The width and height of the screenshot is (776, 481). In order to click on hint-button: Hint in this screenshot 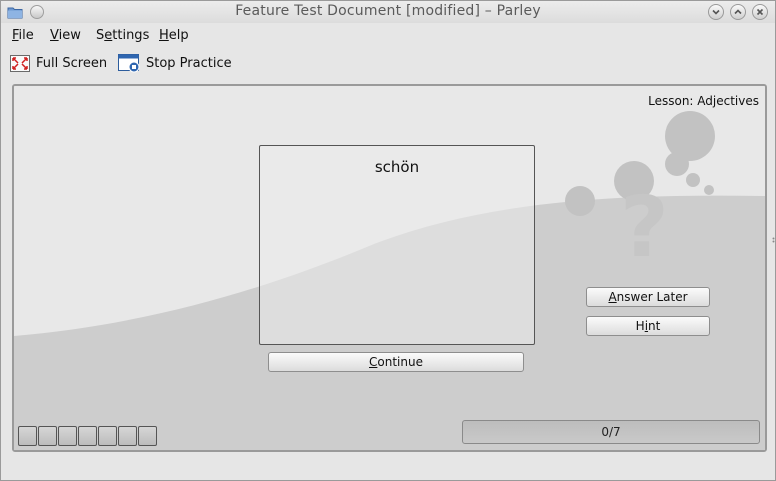, I will do `click(648, 326)`.